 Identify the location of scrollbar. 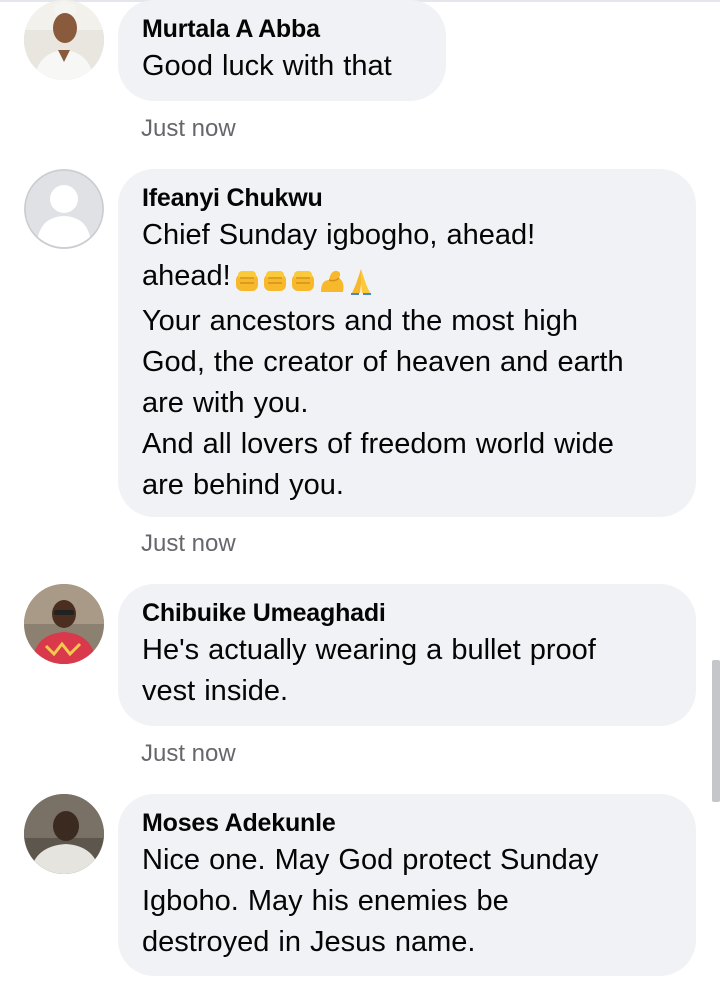
(716, 731).